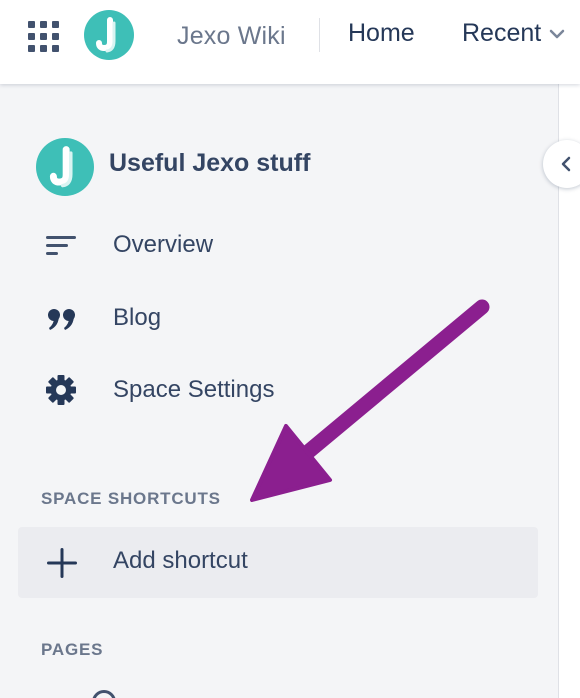  I want to click on space-name: Useful Jexo stuff, so click(209, 163).